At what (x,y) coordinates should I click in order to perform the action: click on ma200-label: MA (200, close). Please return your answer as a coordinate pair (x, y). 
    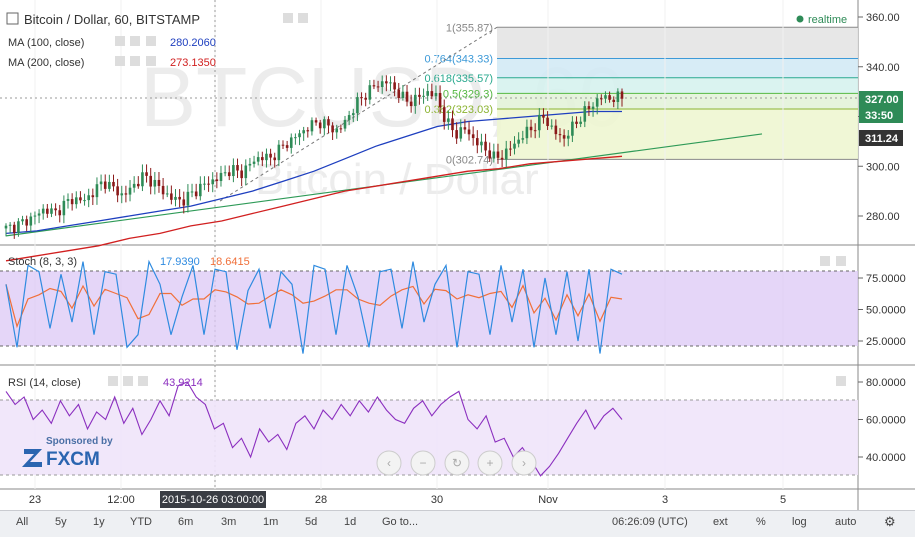
    Looking at the image, I should click on (46, 63).